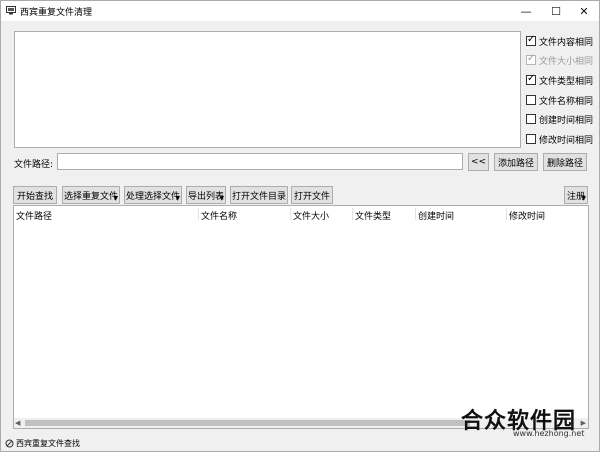 This screenshot has height=452, width=600. I want to click on checkbox-same-created, so click(531, 119).